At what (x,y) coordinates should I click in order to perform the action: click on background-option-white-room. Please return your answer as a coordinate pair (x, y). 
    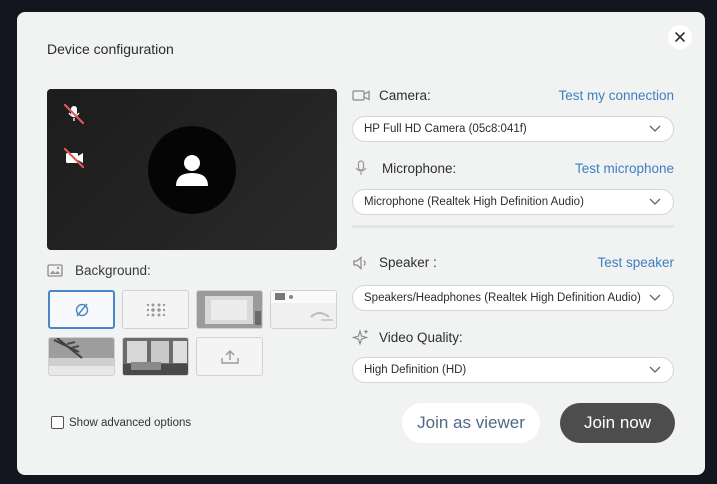
    Looking at the image, I should click on (229, 309).